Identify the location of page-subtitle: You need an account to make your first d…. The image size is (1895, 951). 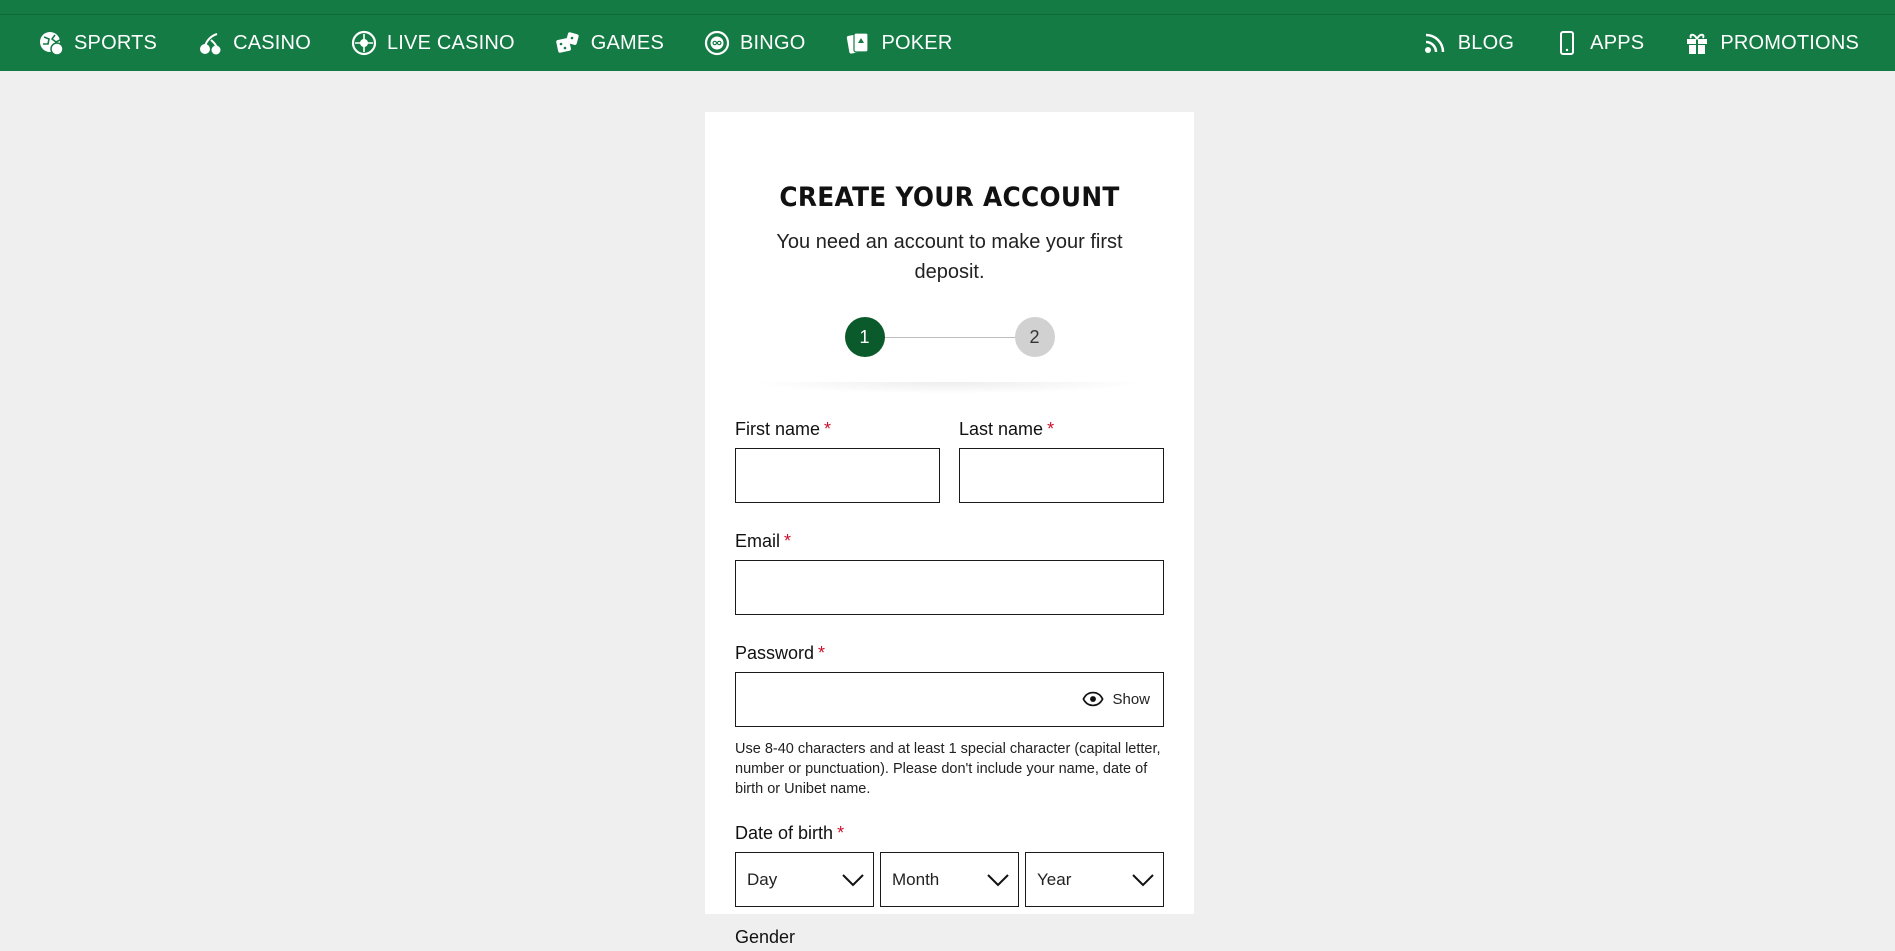
(949, 257).